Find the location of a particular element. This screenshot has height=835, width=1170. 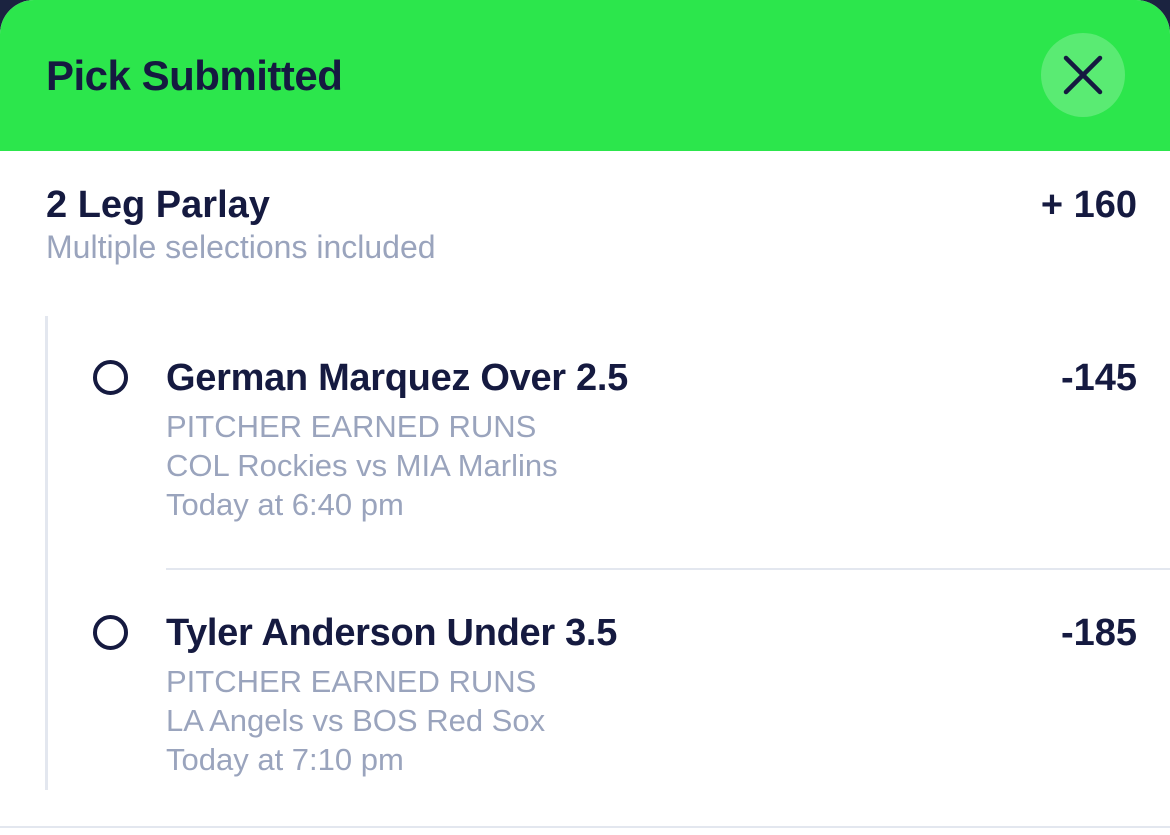

leg-title: German Marquez Over 2.5 is located at coordinates (397, 378).